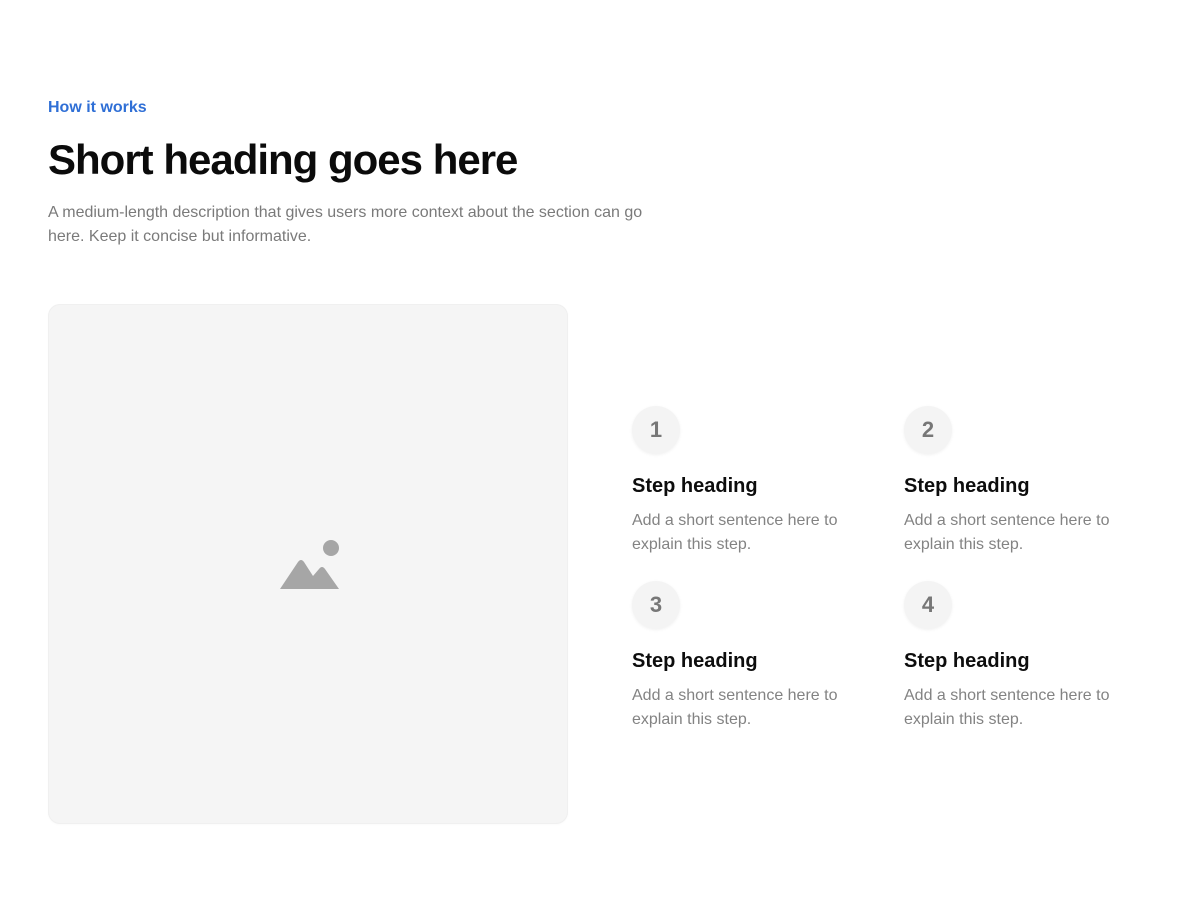 The image size is (1200, 920). What do you see at coordinates (928, 430) in the screenshot?
I see `step-number-badge: 2` at bounding box center [928, 430].